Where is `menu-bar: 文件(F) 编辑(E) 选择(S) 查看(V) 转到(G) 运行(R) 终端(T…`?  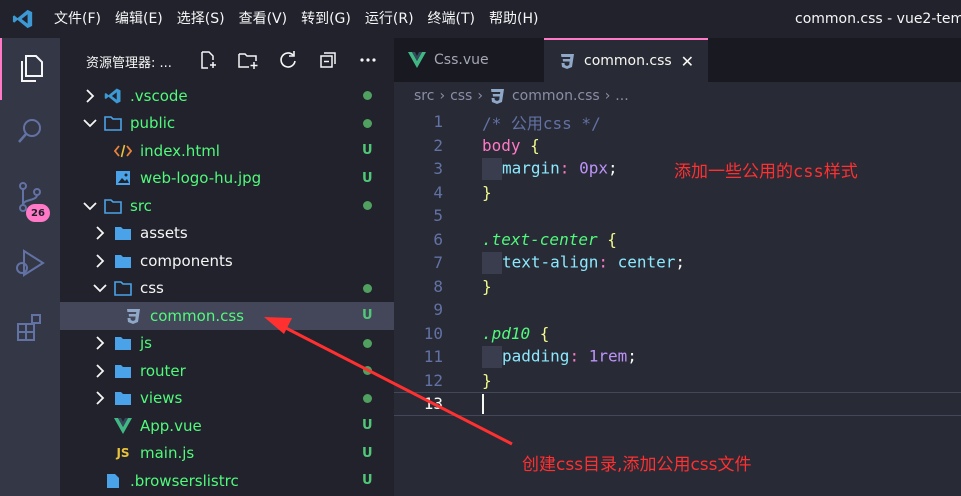
menu-bar: 文件(F) 编辑(E) 选择(S) 查看(V) 转到(G) 运行(R) 终端(T… is located at coordinates (295, 19).